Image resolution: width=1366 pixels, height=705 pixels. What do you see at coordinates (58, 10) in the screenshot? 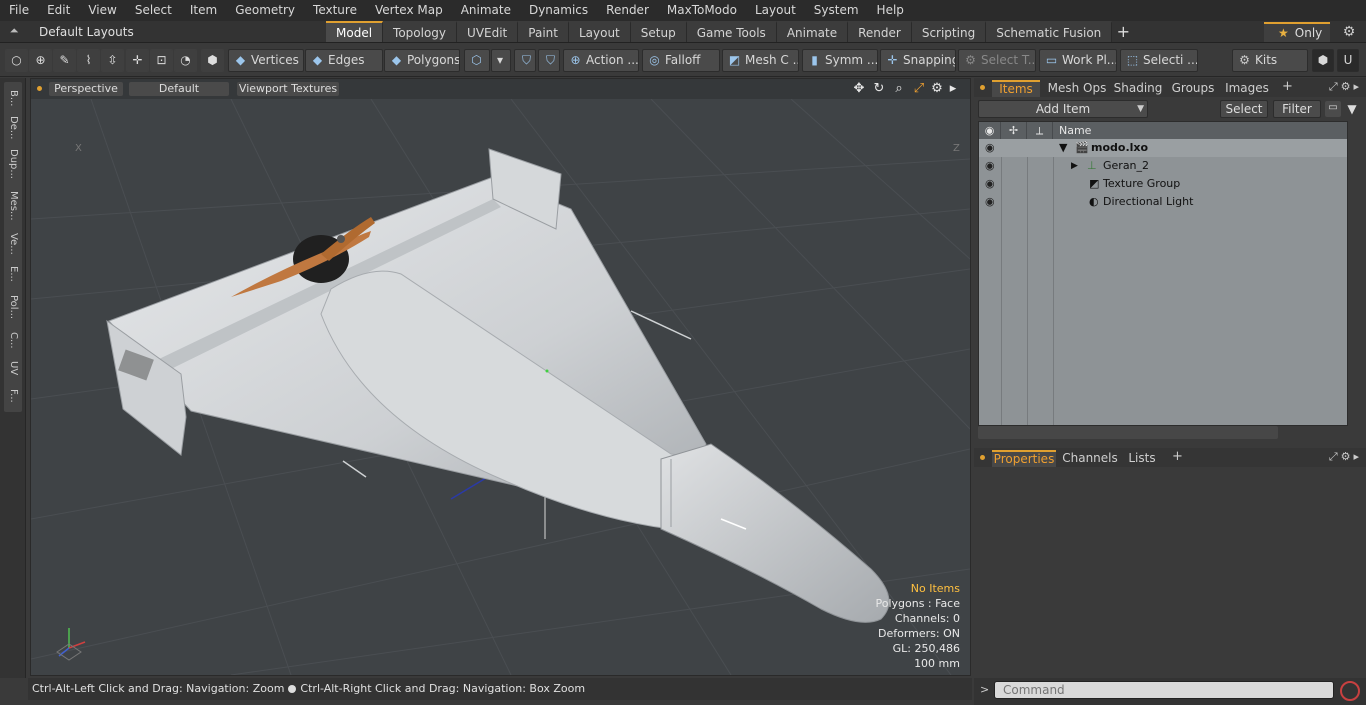
I see `menu-edit: Edit` at bounding box center [58, 10].